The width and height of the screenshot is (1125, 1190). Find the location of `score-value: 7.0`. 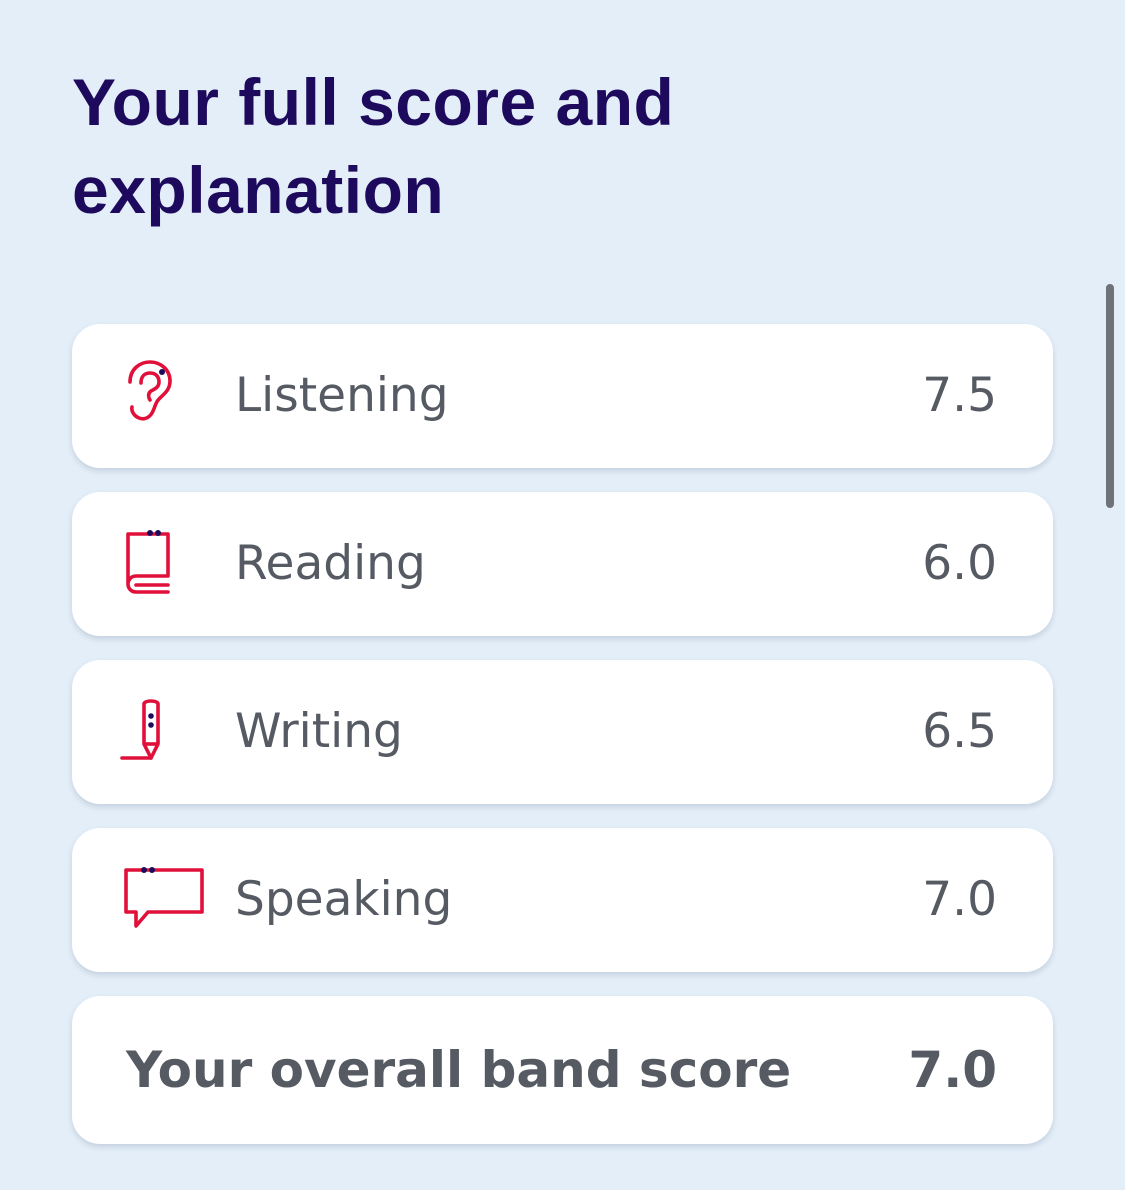

score-value: 7.0 is located at coordinates (959, 899).